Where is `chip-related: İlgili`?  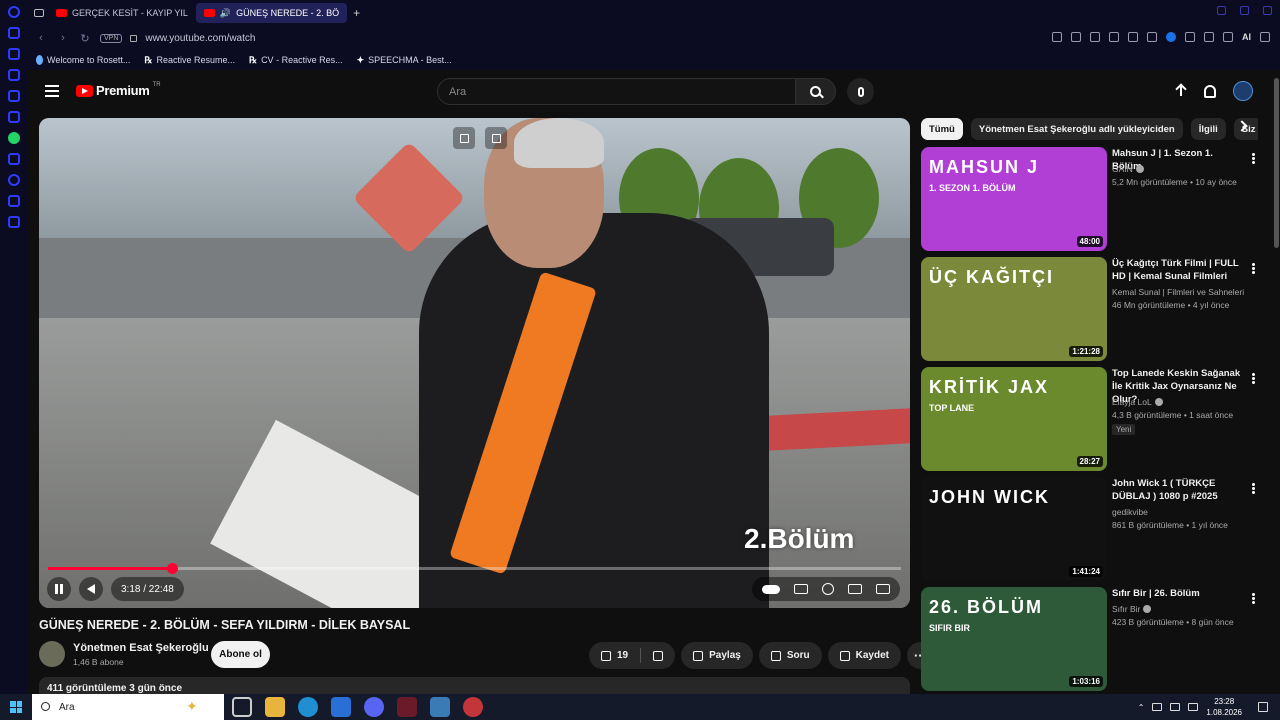 chip-related: İlgili is located at coordinates (1208, 129).